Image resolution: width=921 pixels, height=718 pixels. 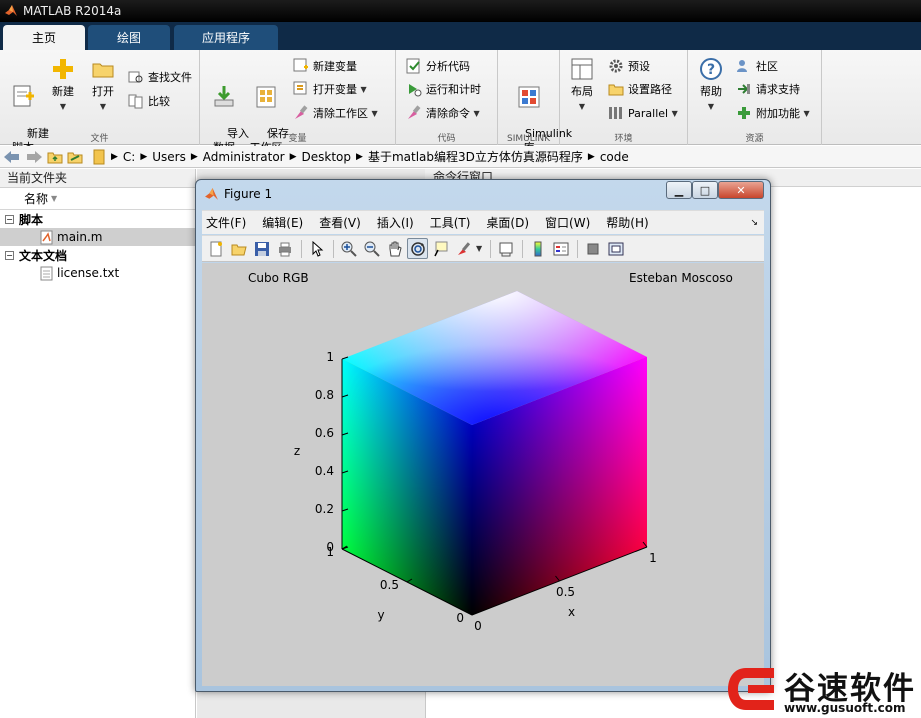 What do you see at coordinates (226, 222) in the screenshot?
I see `menu-file: 文件(F)` at bounding box center [226, 222].